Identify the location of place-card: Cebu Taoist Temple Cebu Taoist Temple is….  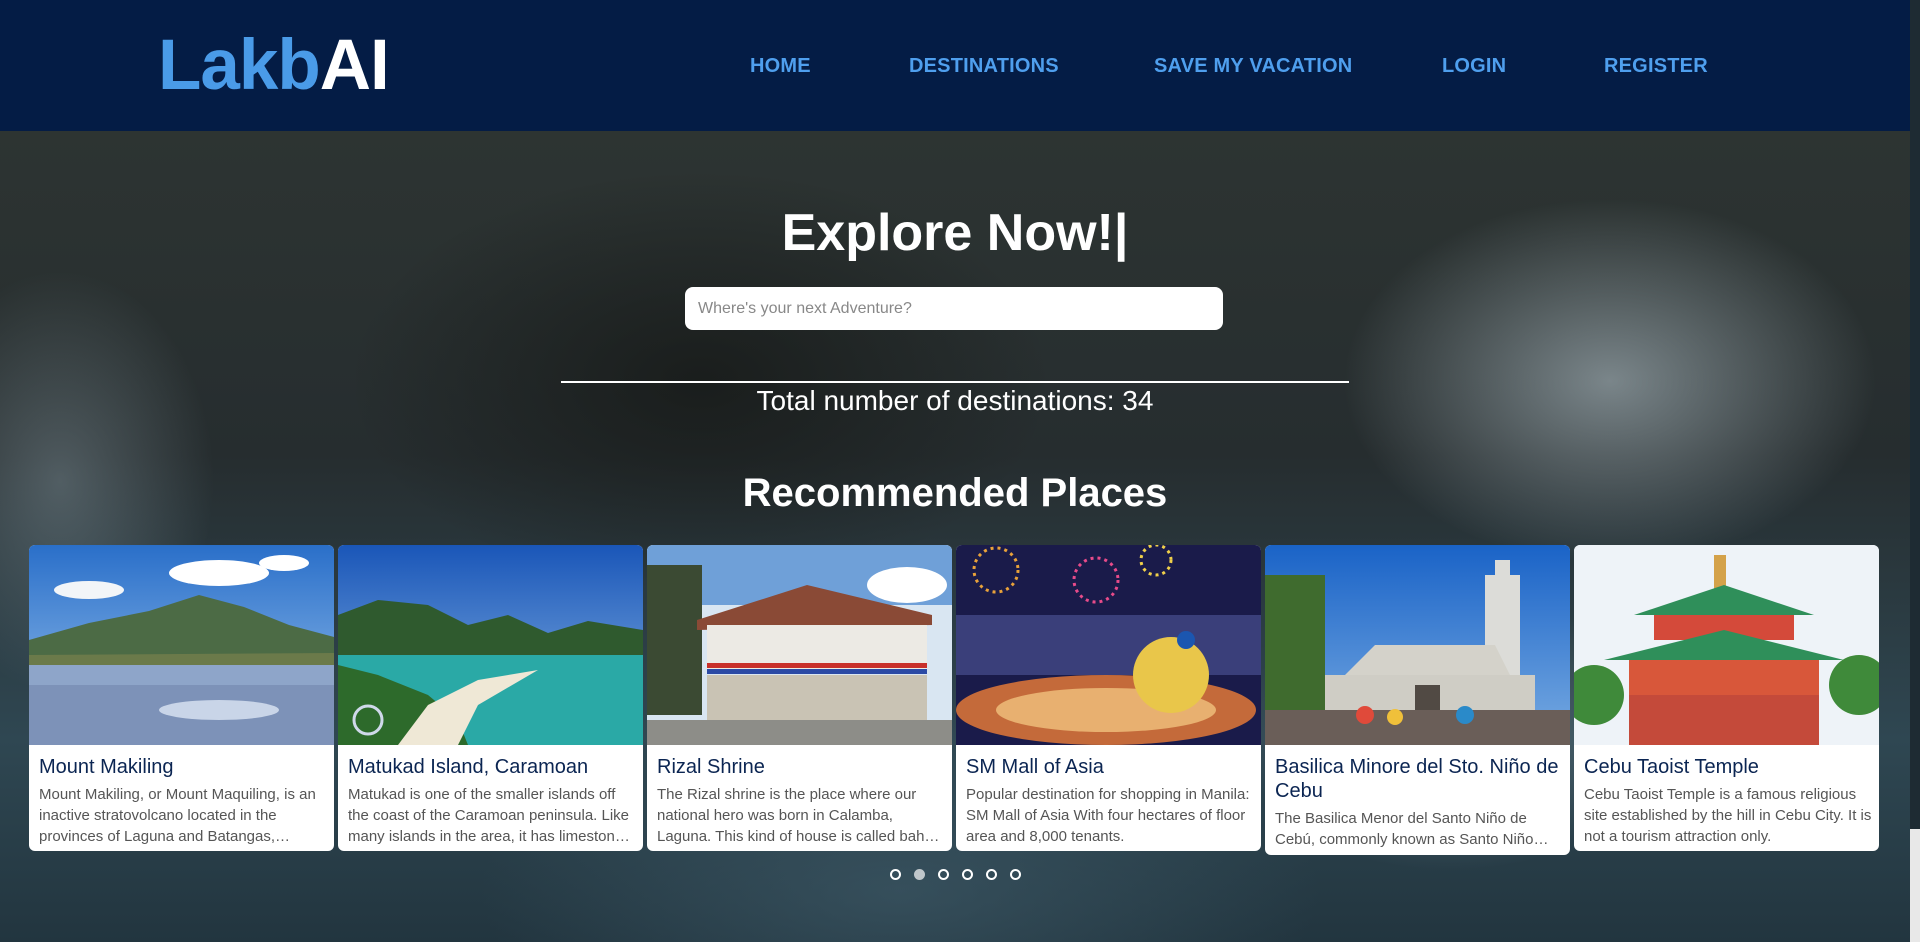
(1726, 698).